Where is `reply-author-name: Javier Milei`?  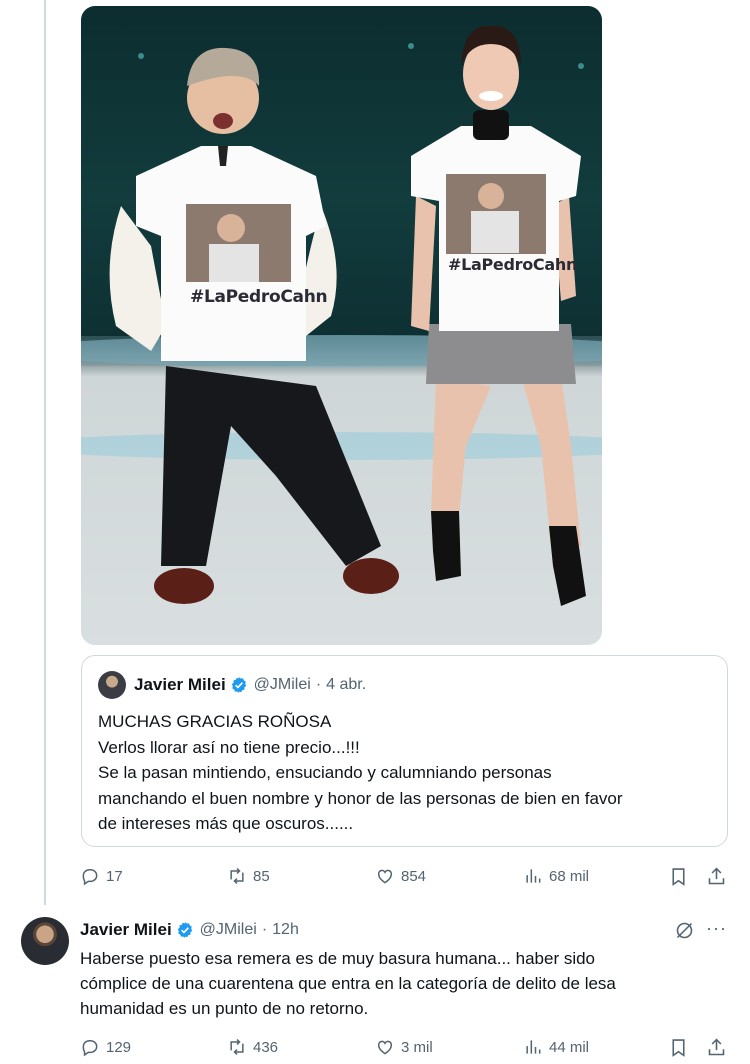
reply-author-name: Javier Milei is located at coordinates (126, 930).